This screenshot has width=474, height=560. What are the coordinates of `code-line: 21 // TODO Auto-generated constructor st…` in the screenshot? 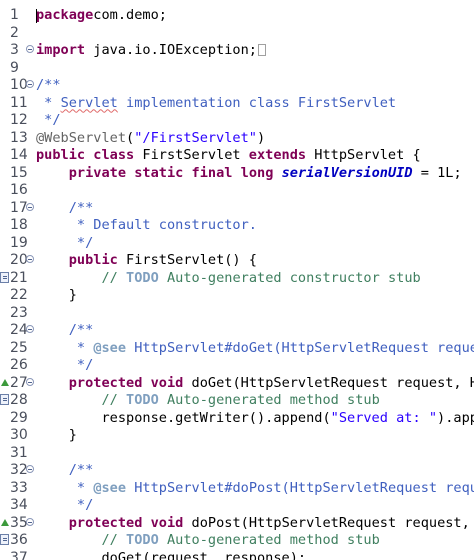 It's located at (237, 278).